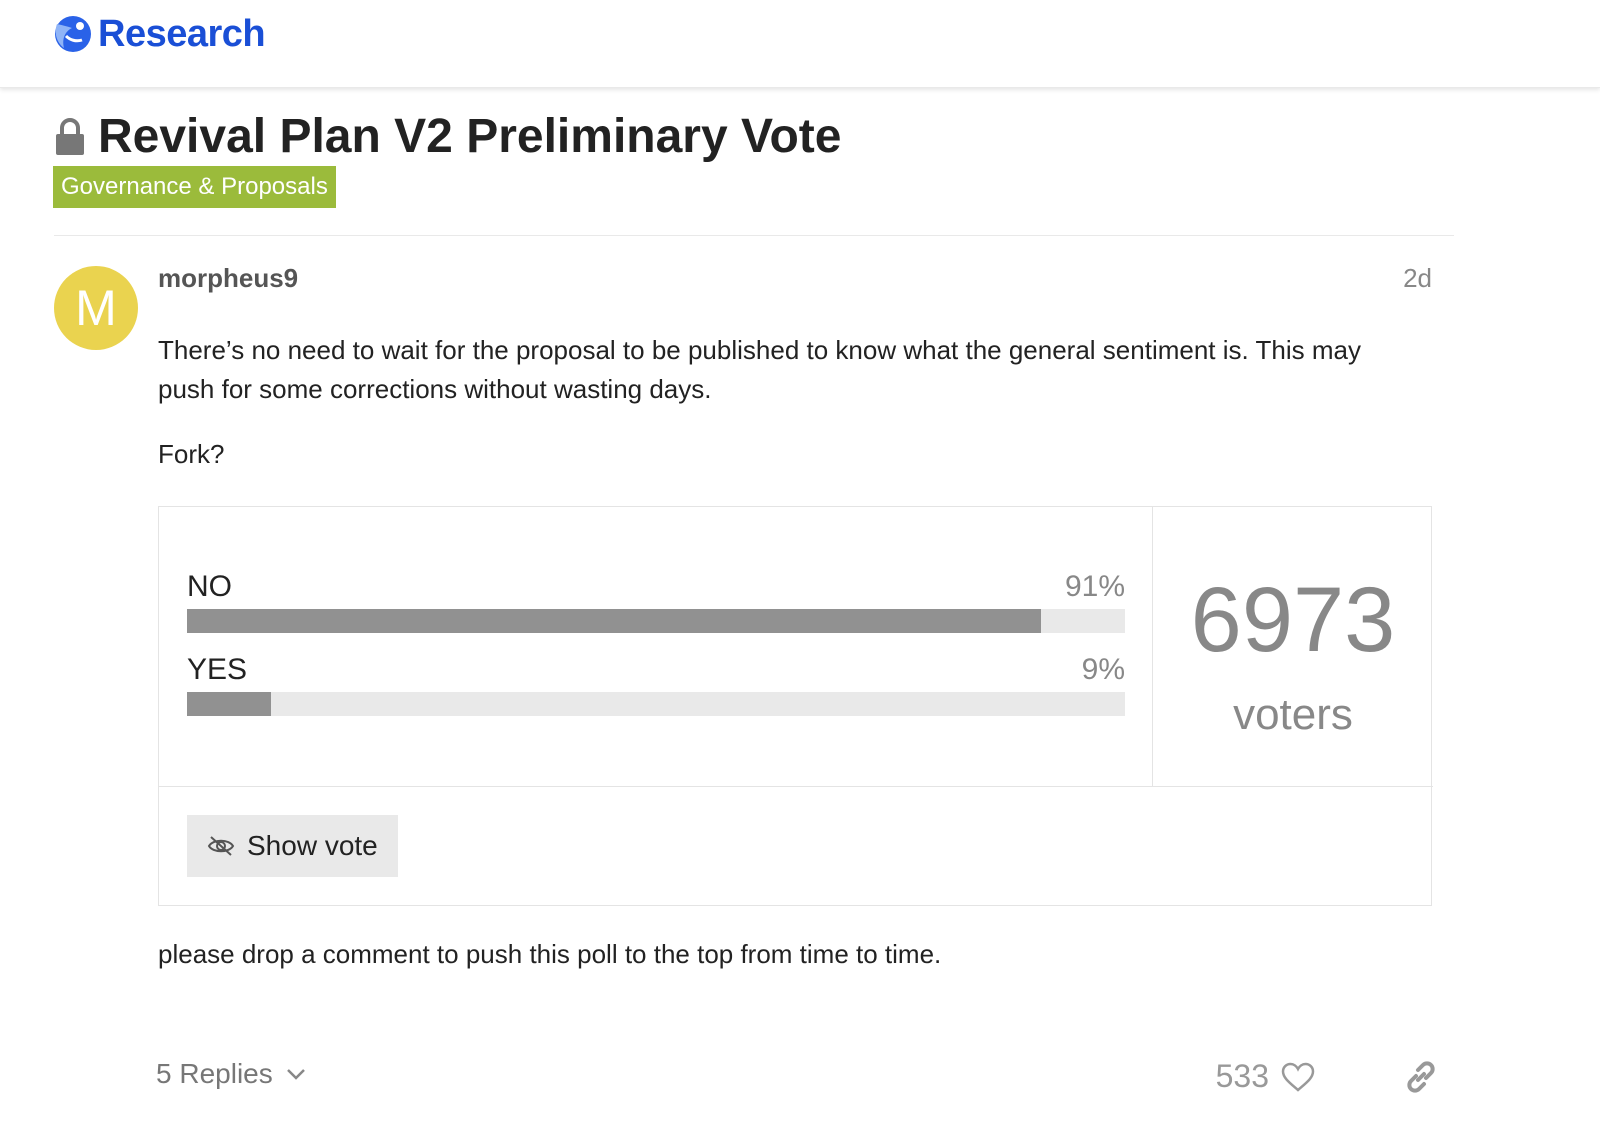  What do you see at coordinates (228, 278) in the screenshot?
I see `post-username: morpheus9` at bounding box center [228, 278].